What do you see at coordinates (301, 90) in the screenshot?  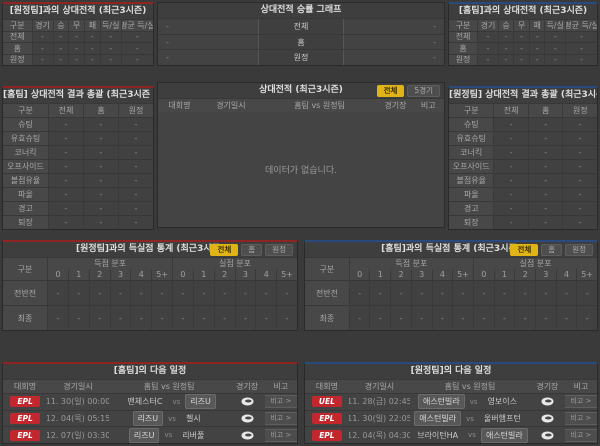 I see `panel-title: 상대전적 (최근3시즌) 전체 5경기` at bounding box center [301, 90].